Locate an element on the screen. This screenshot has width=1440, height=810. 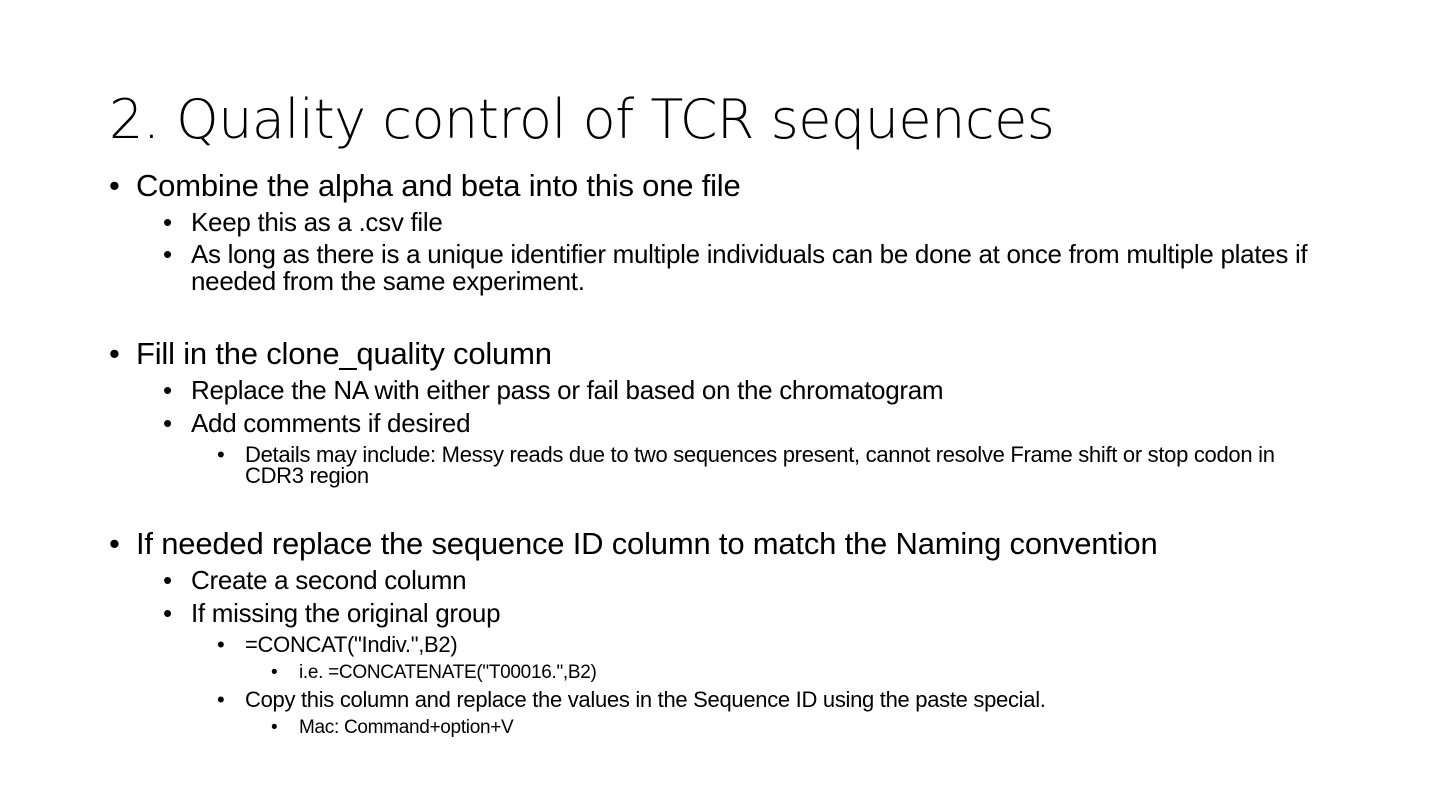
bullet-text: Mac: Command+option+V is located at coordinates (406, 727).